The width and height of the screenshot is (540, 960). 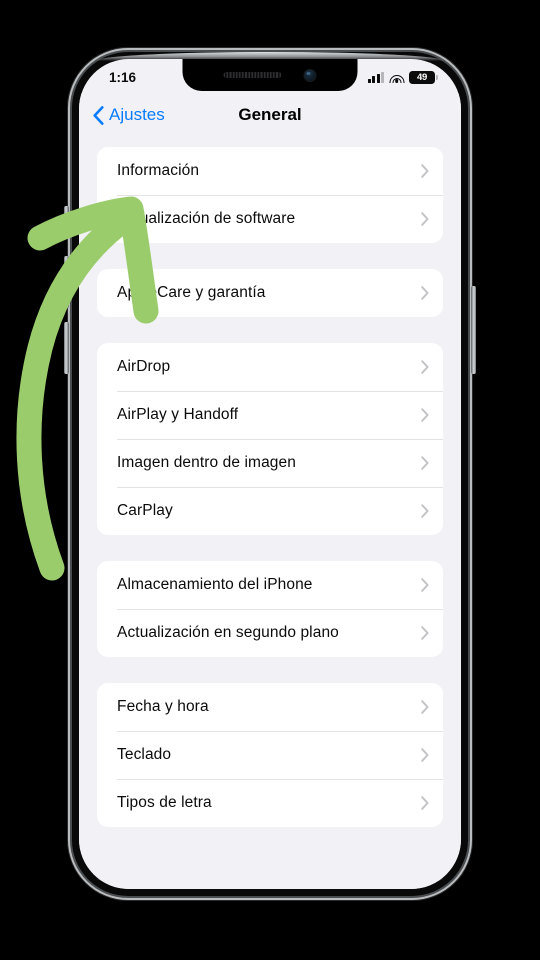 I want to click on front-camera-icon, so click(x=310, y=75).